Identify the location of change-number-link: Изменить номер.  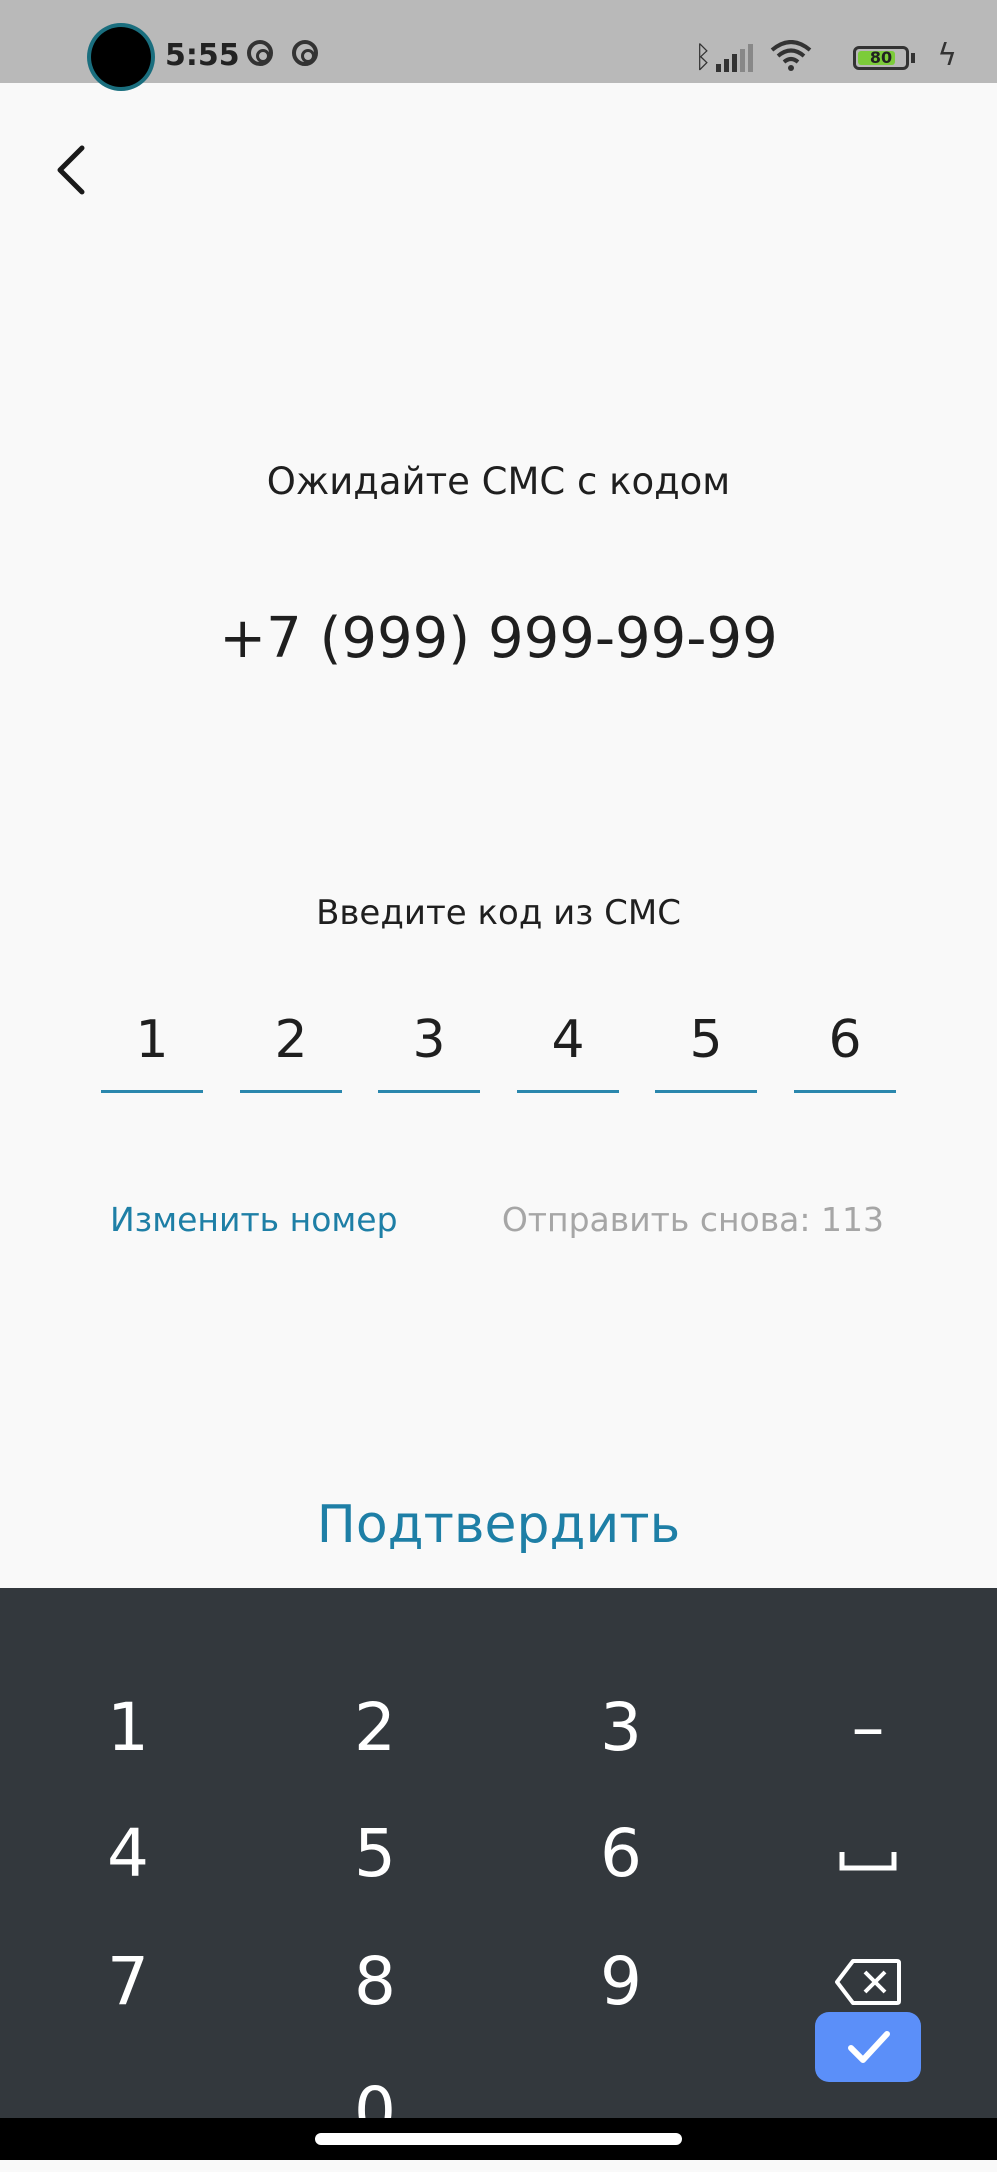
(254, 1219).